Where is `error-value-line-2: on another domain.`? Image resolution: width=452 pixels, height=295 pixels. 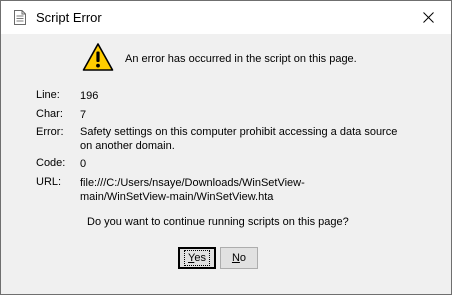 error-value-line-2: on another domain. is located at coordinates (127, 146).